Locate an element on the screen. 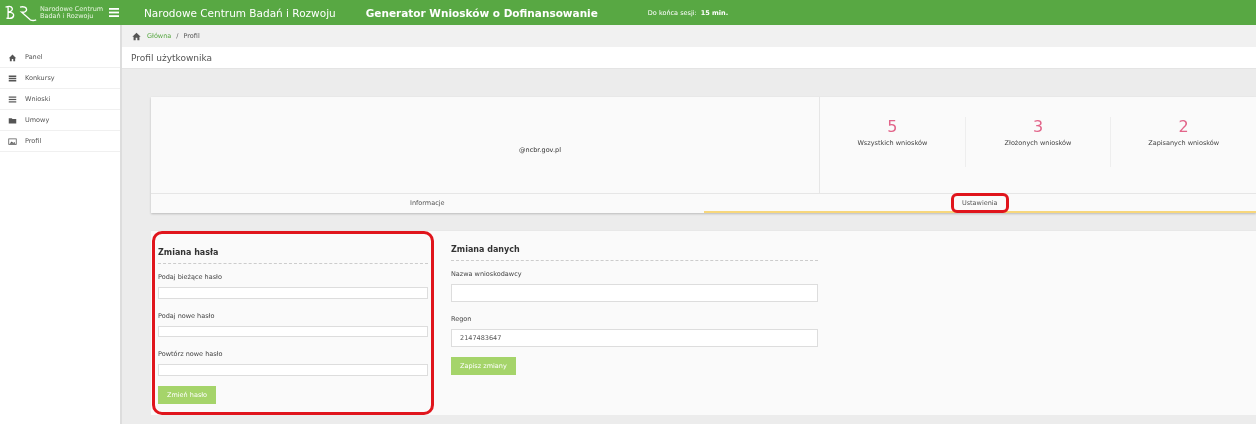 Image resolution: width=1256 pixels, height=424 pixels. institution-name: Narodowe Centrum Badań i Rozwoju is located at coordinates (240, 12).